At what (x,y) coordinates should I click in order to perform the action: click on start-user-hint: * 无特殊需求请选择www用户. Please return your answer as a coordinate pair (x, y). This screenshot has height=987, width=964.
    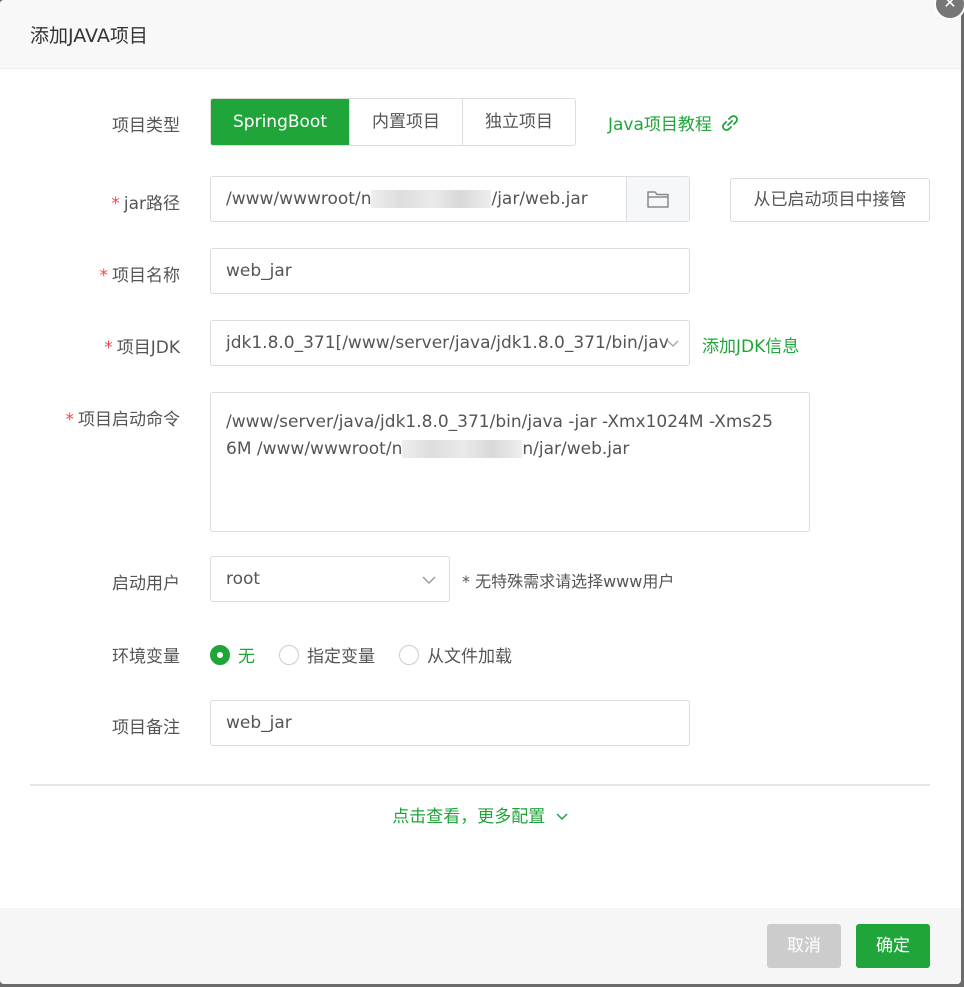
    Looking at the image, I should click on (568, 581).